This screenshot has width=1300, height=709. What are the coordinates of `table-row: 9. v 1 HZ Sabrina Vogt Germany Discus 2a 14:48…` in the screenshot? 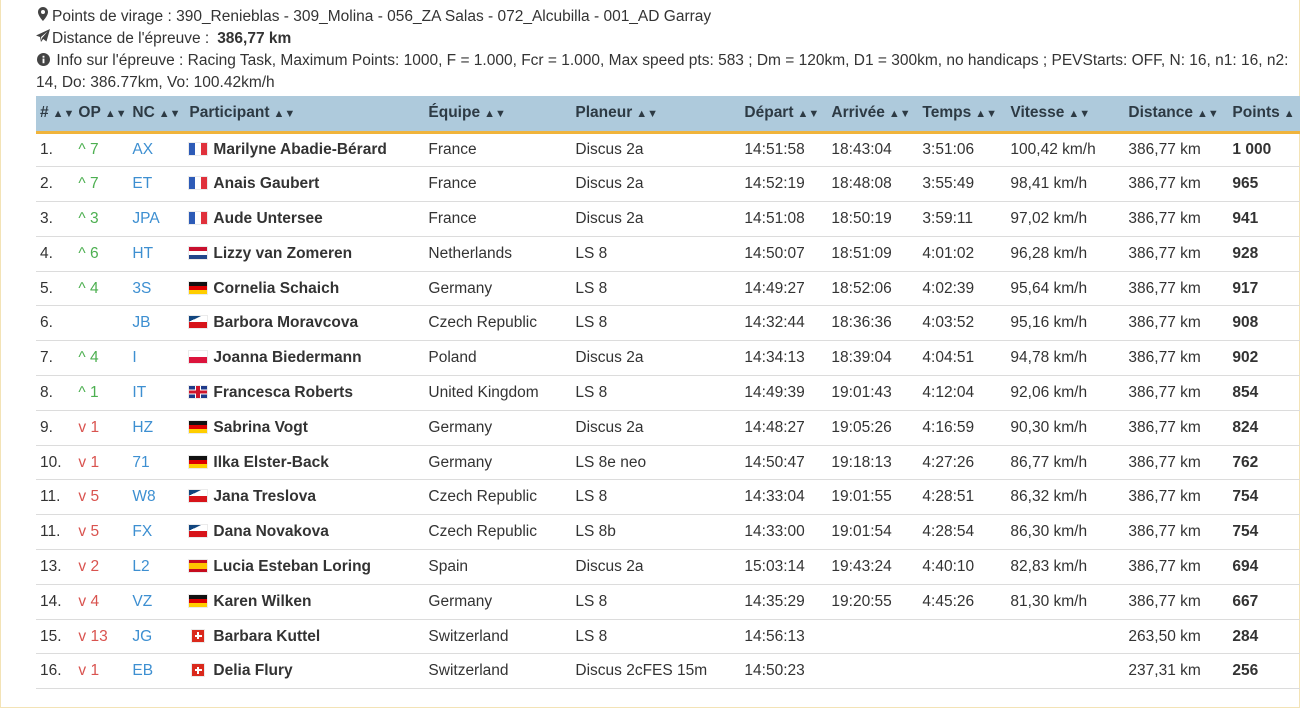 It's located at (668, 428).